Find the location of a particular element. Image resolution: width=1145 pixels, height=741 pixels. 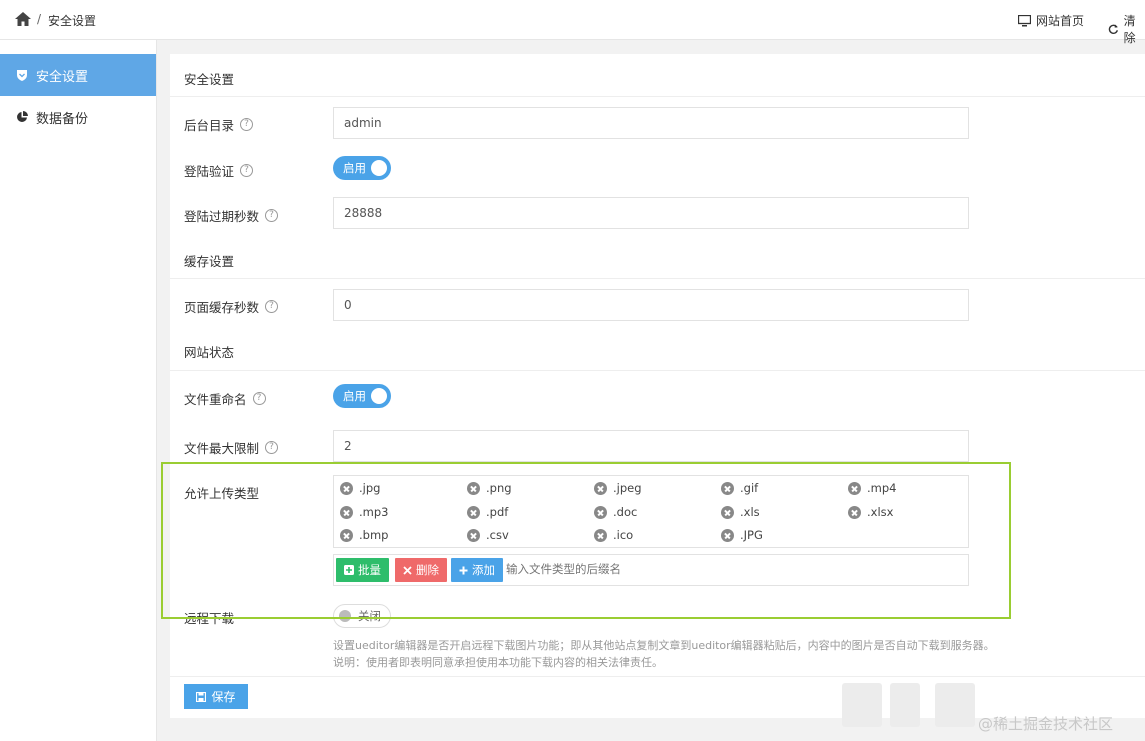

suffix-input is located at coordinates (726, 569).